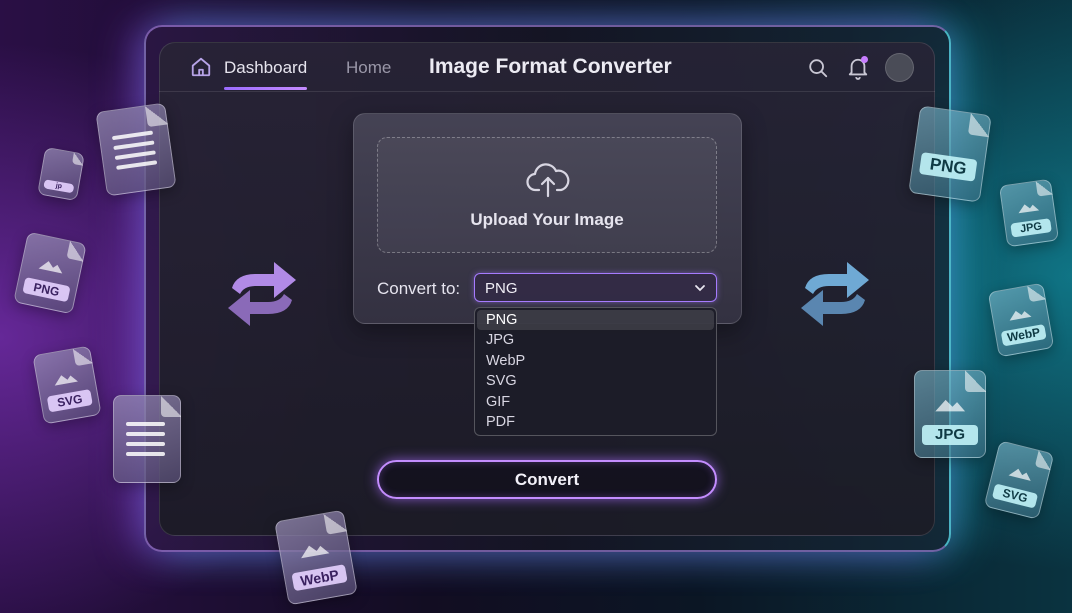 The width and height of the screenshot is (1072, 613). I want to click on upload-label: Upload Your Image, so click(547, 219).